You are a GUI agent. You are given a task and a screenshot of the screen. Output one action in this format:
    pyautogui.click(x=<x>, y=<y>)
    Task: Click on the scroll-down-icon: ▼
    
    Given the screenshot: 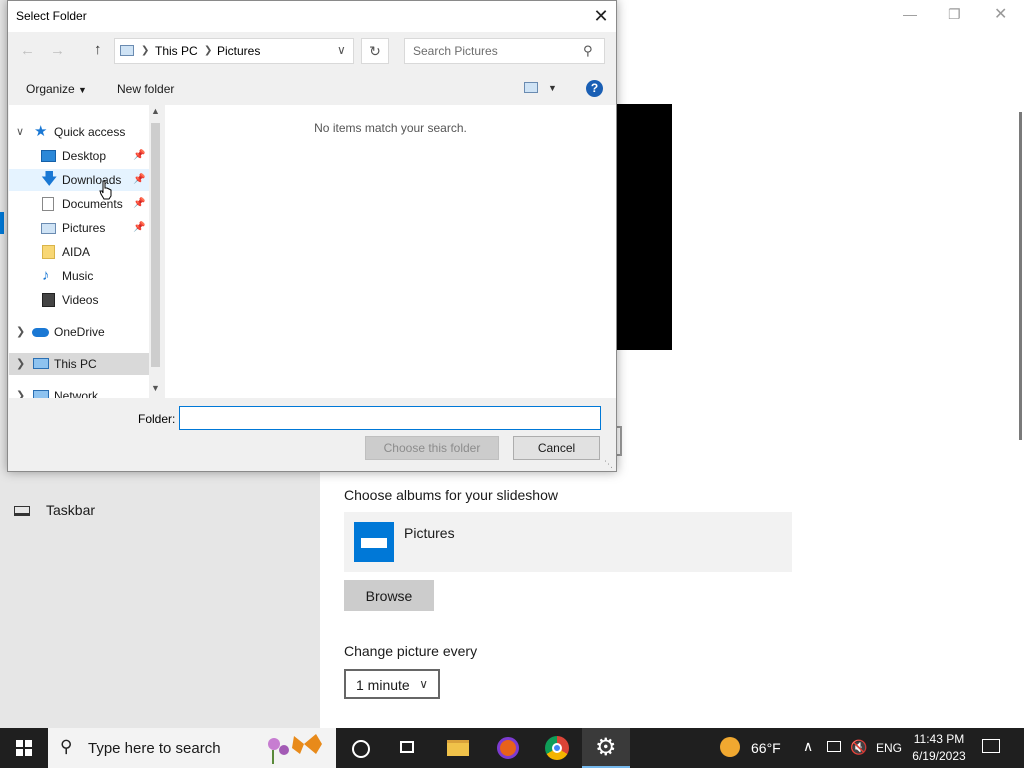 What is the action you would take?
    pyautogui.click(x=155, y=388)
    